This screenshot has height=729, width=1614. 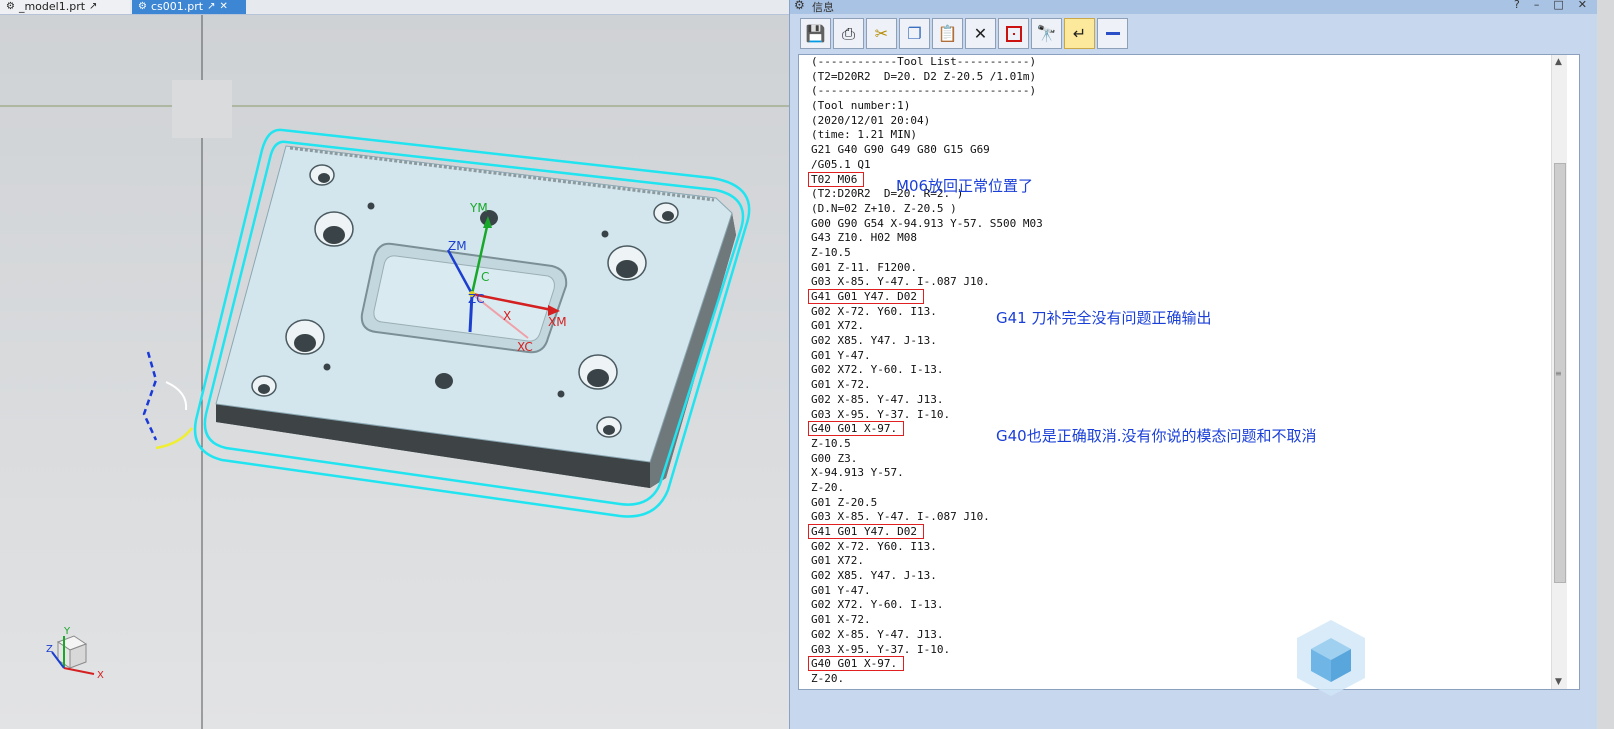 What do you see at coordinates (1558, 62) in the screenshot?
I see `scroll-up-icon: ▲` at bounding box center [1558, 62].